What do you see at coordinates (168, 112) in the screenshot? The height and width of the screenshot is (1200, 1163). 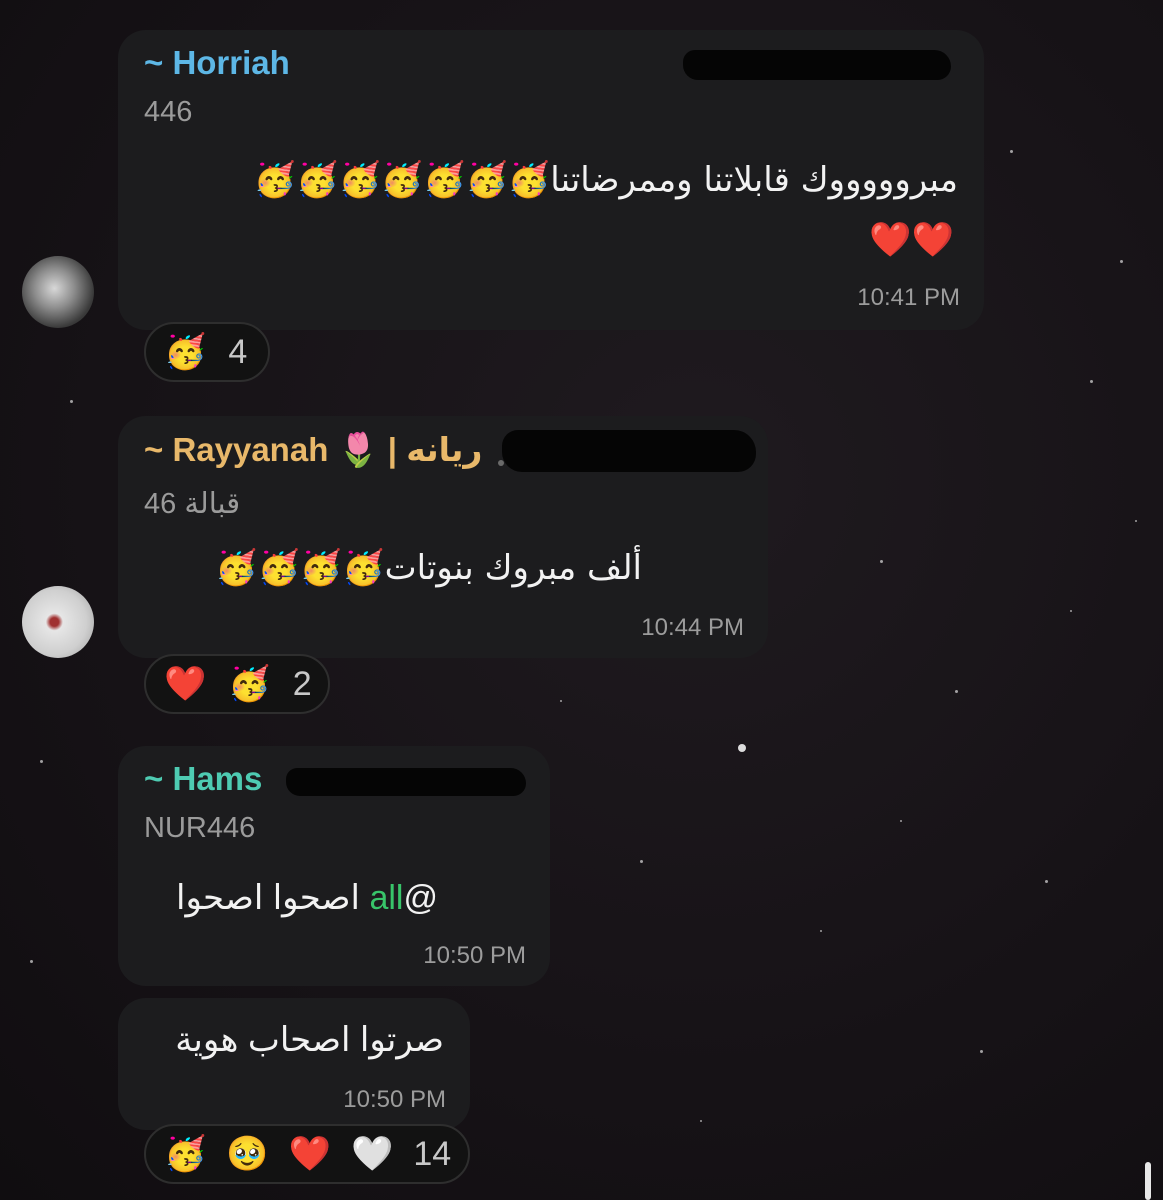 I see `sender-subtitle: 446` at bounding box center [168, 112].